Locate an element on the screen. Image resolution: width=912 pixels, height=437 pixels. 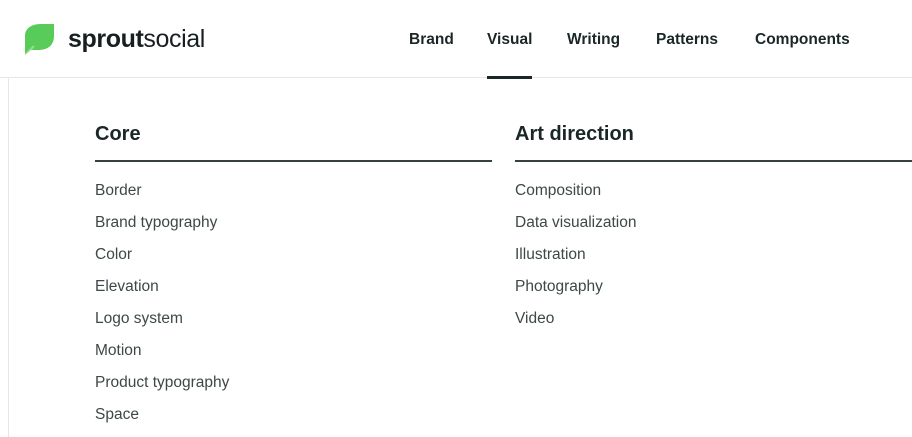
link-color: Color is located at coordinates (113, 254).